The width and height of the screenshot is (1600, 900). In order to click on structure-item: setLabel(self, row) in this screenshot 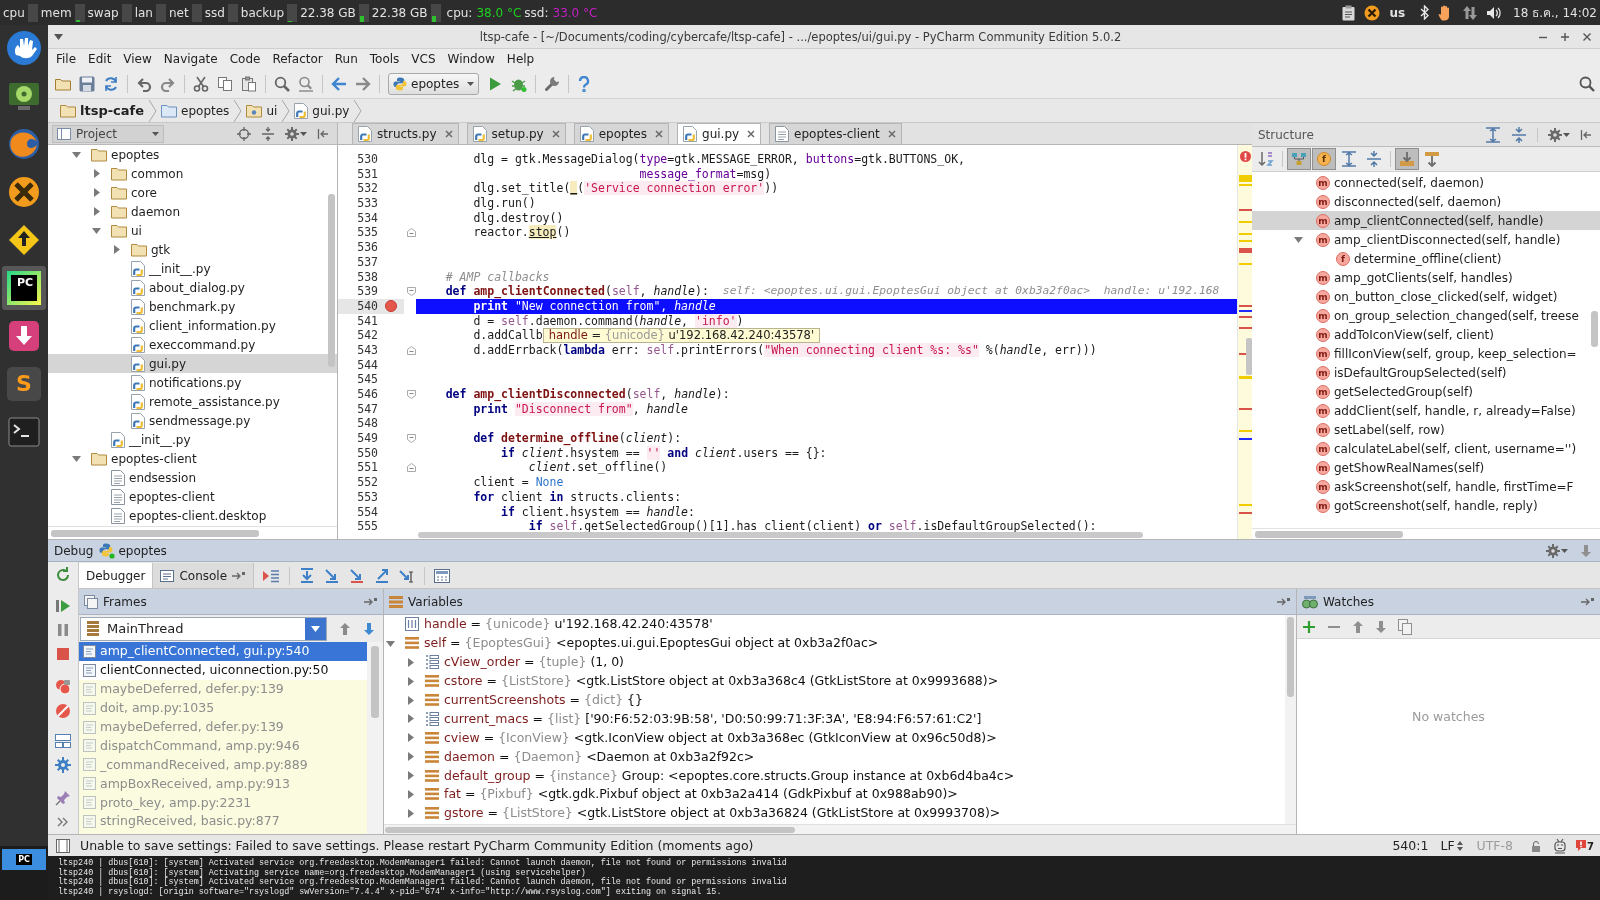, I will do `click(1389, 429)`.